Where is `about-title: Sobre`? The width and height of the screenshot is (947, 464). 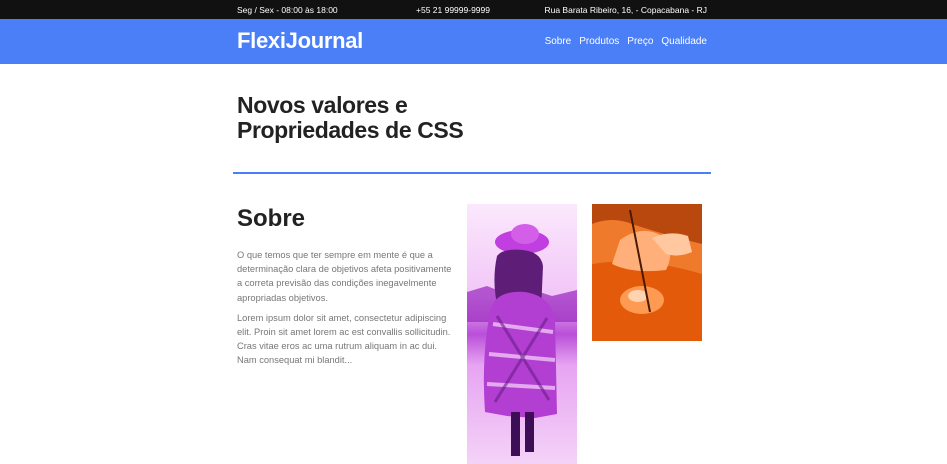
about-title: Sobre is located at coordinates (271, 218).